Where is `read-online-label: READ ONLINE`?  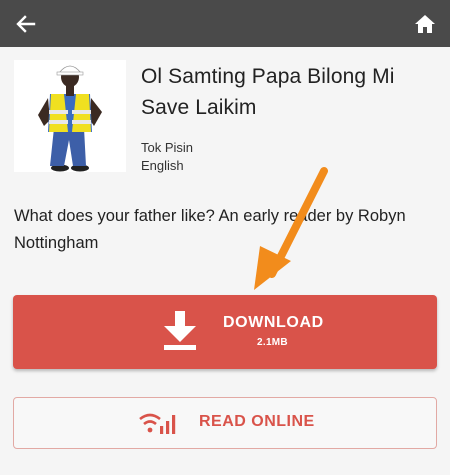
read-online-label: READ ONLINE is located at coordinates (257, 421).